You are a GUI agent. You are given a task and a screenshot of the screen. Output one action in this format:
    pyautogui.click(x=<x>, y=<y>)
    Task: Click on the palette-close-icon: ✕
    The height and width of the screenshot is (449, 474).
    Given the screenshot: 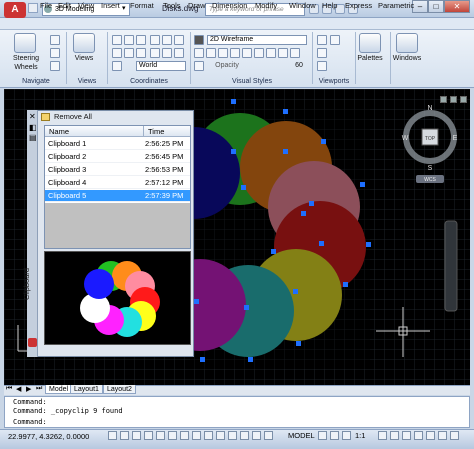 What is the action you would take?
    pyautogui.click(x=32, y=116)
    